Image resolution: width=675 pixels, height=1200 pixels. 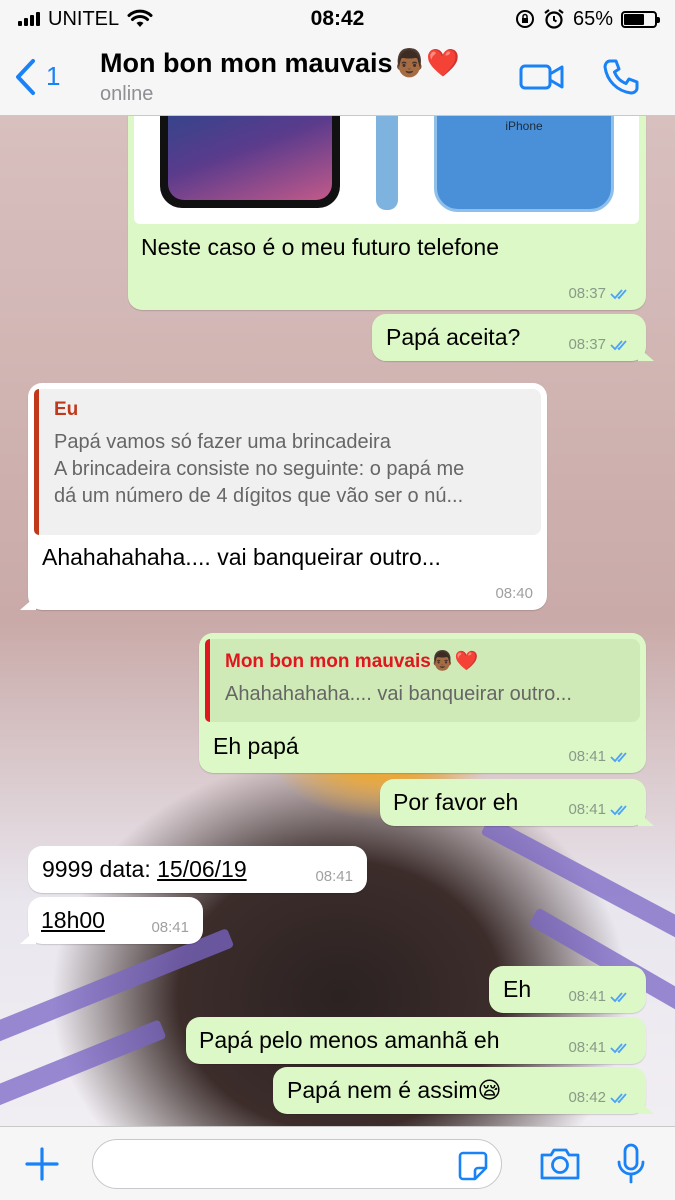 I want to click on message-bubble-incoming: 18h00 08:41, so click(x=115, y=920).